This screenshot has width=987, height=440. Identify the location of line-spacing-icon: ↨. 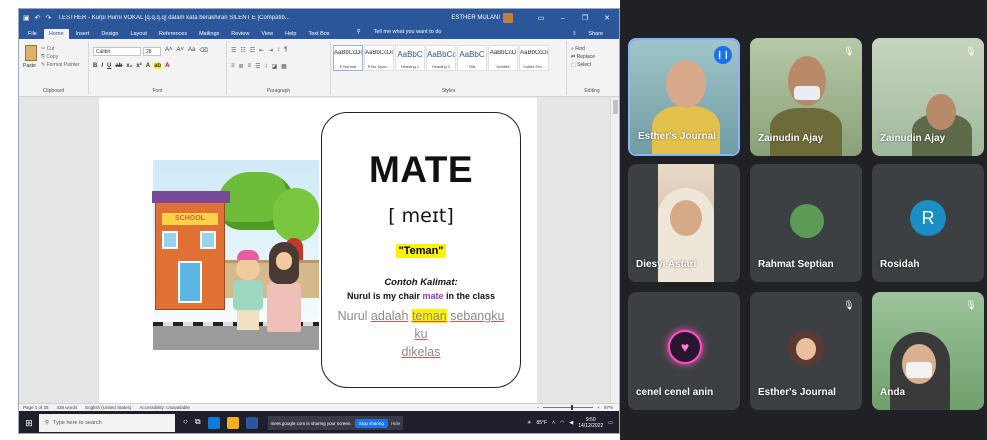
(265, 66).